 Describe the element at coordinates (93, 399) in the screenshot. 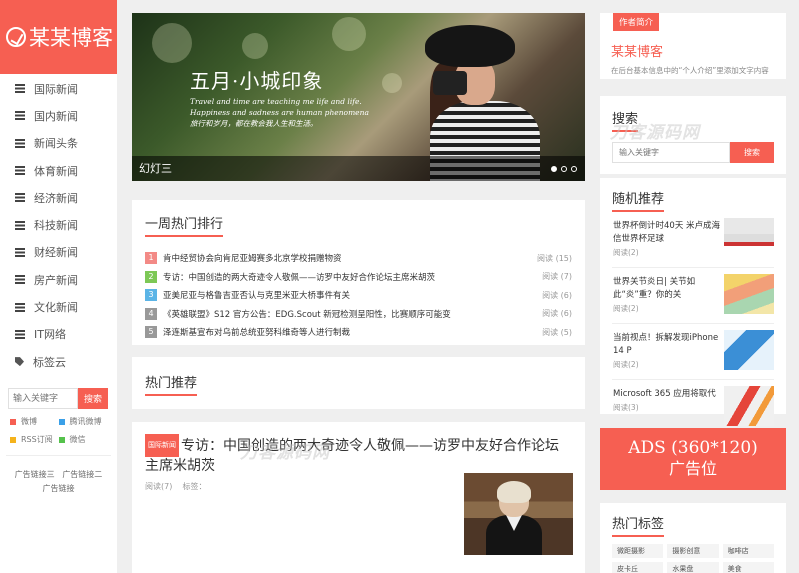

I see `sidebar-search-button: 搜索` at that location.